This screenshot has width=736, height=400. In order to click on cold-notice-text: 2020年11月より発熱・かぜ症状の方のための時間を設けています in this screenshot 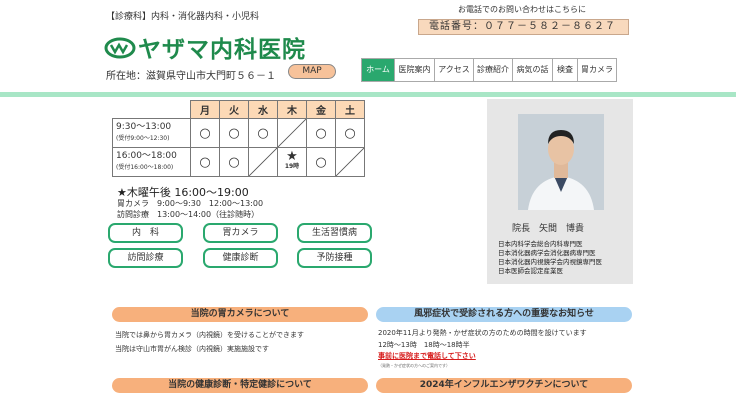, I will do `click(482, 333)`.